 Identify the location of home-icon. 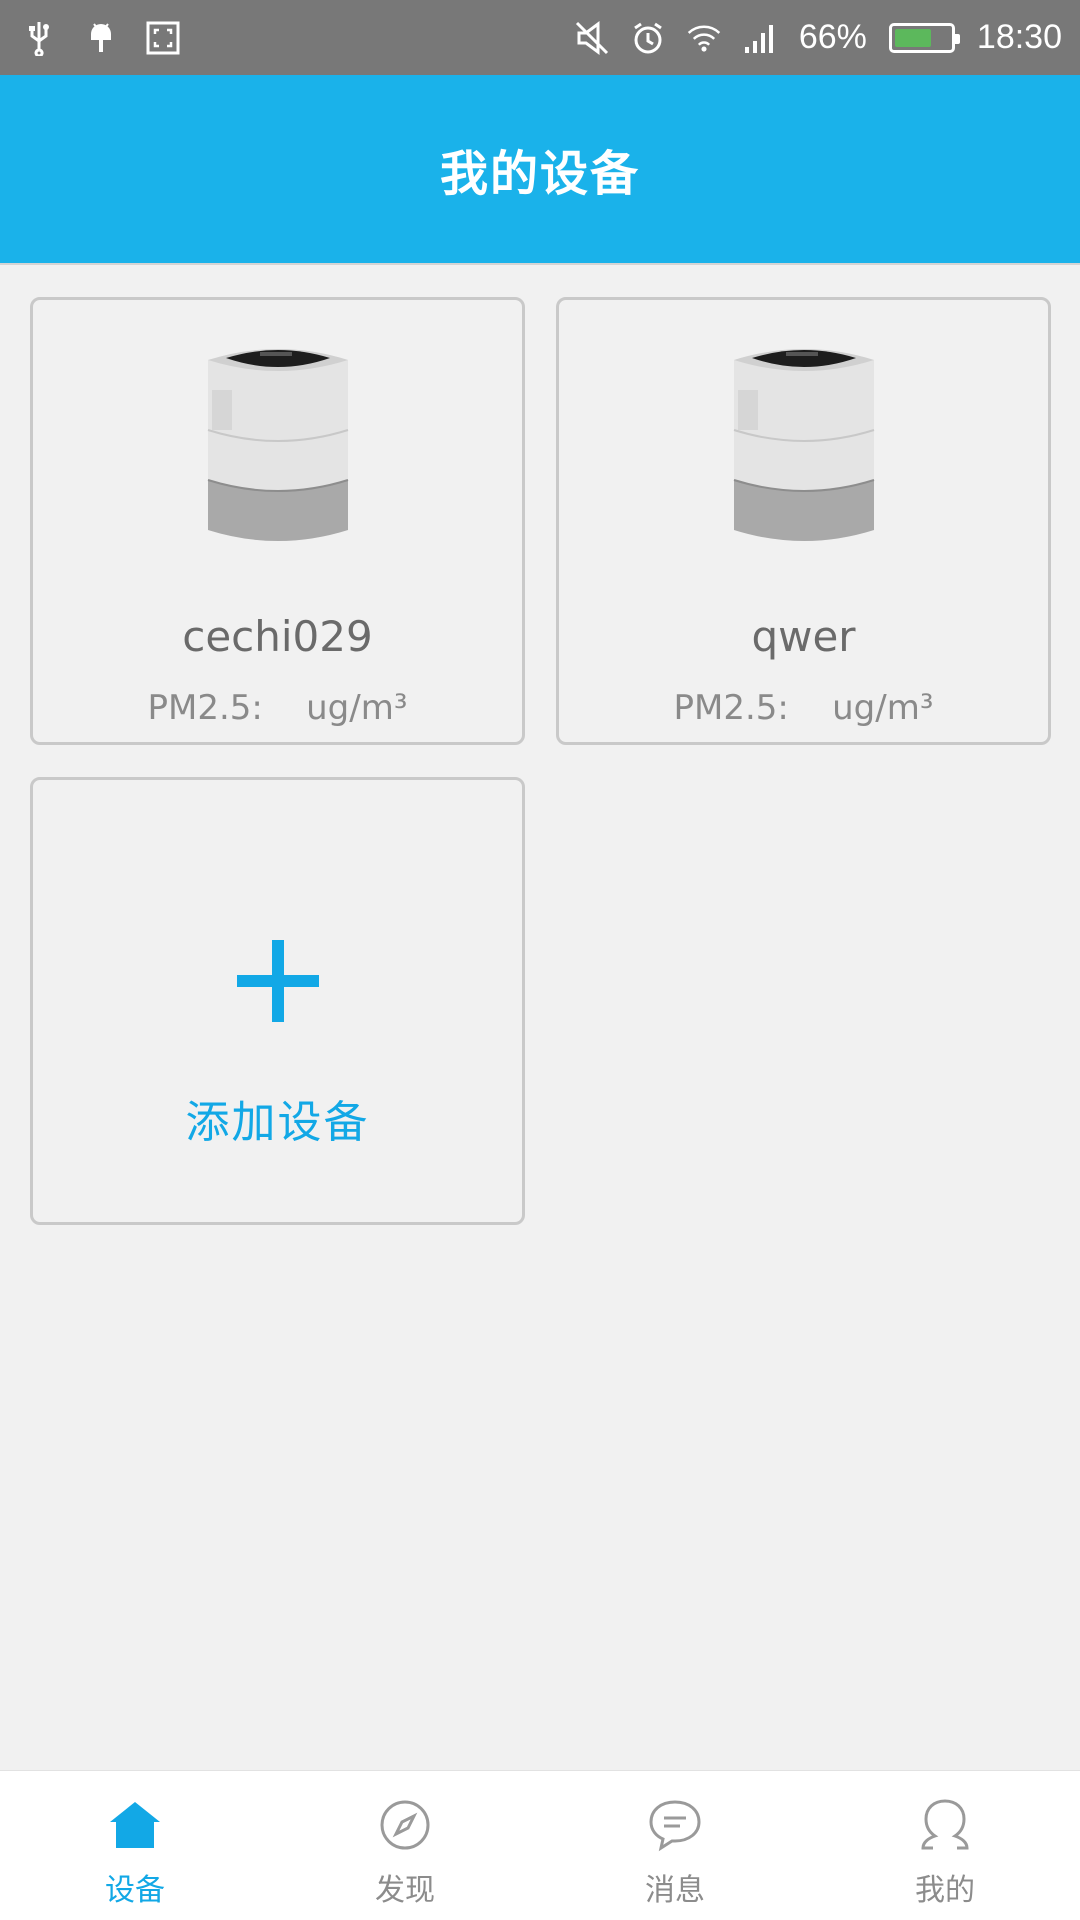
(135, 1825).